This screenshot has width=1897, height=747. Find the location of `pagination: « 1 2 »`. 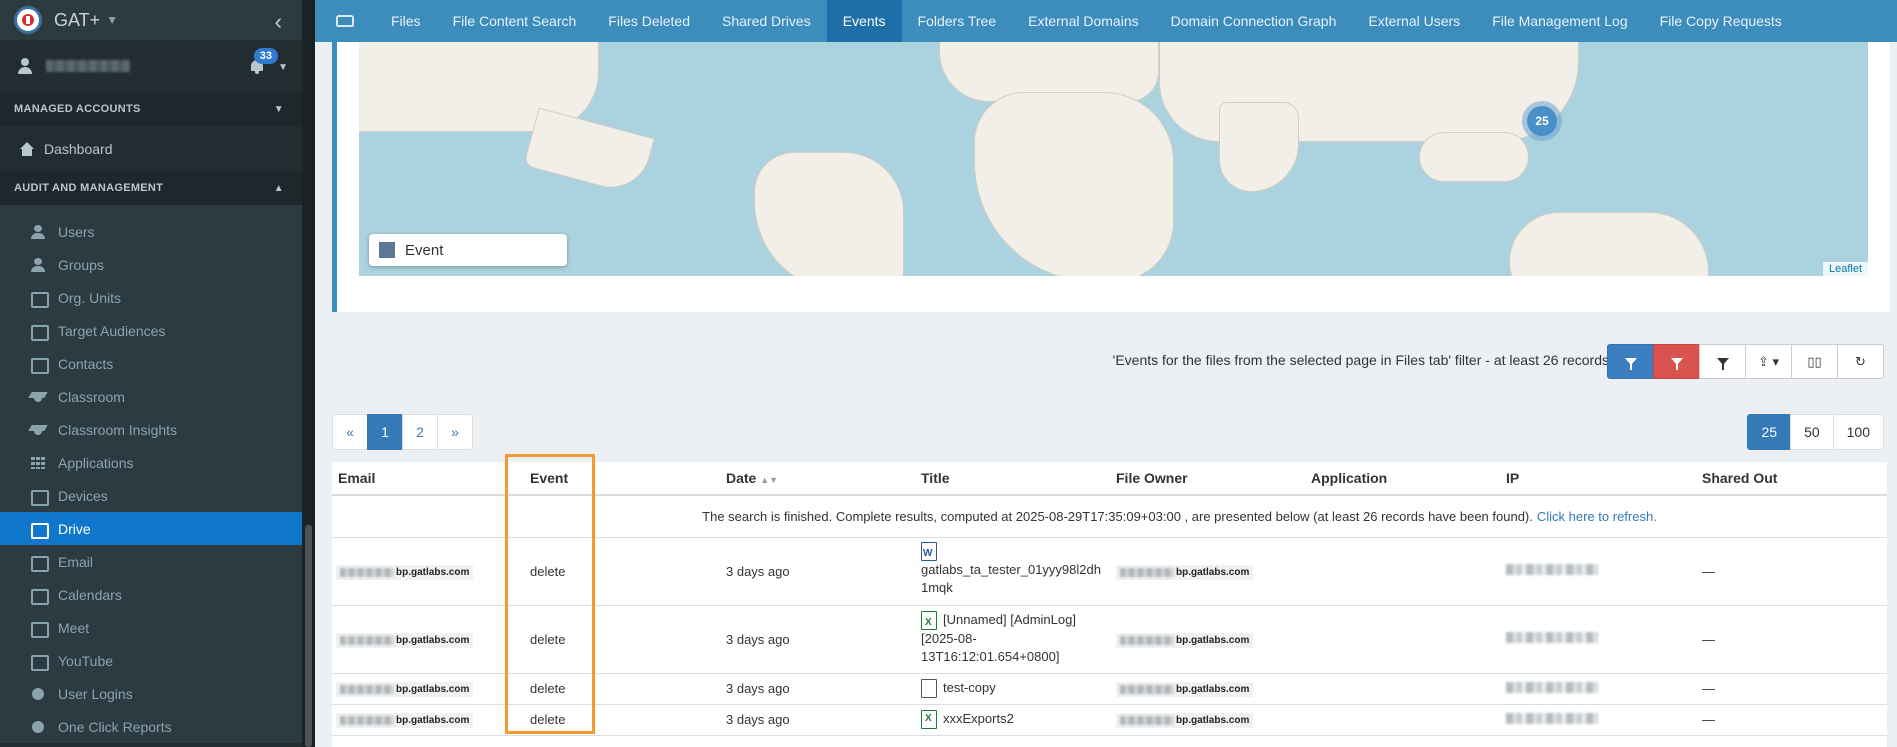

pagination: « 1 2 » is located at coordinates (402, 432).